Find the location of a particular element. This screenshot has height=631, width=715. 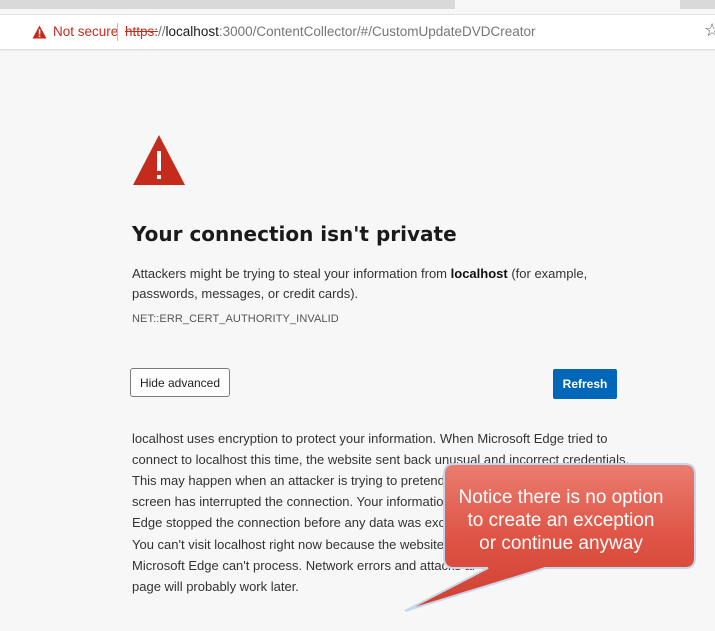

callout-line: to create an exception is located at coordinates (561, 520).